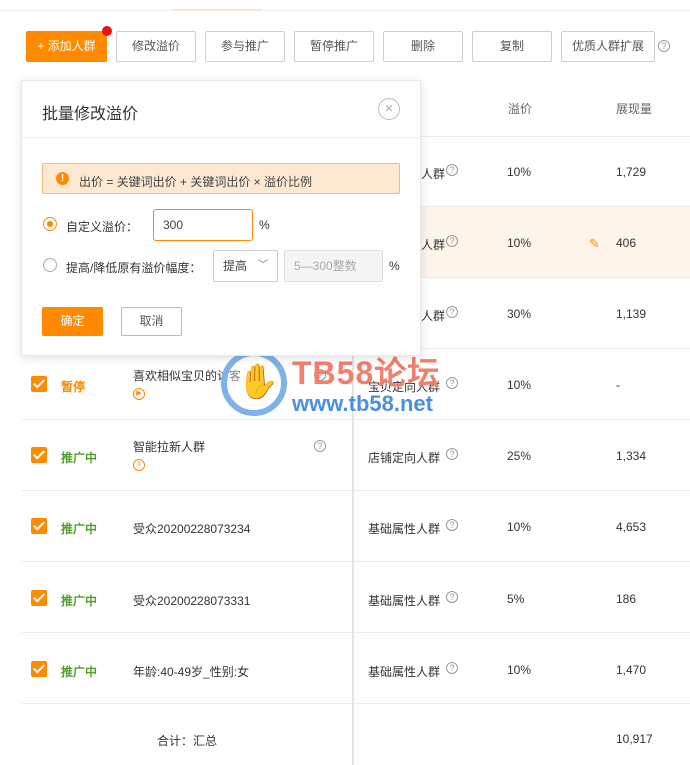 Image resolution: width=690 pixels, height=765 pixels. What do you see at coordinates (512, 46) in the screenshot?
I see `copy-button: 复制` at bounding box center [512, 46].